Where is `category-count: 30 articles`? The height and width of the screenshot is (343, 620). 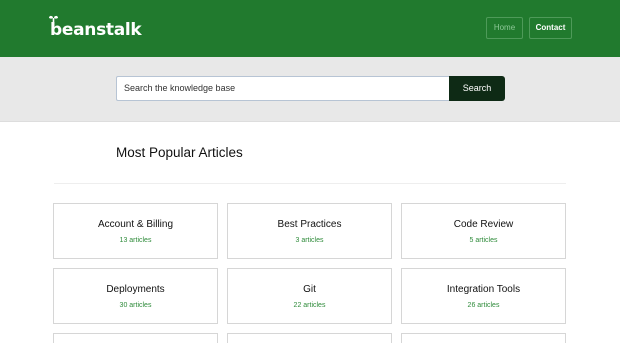 category-count: 30 articles is located at coordinates (135, 305).